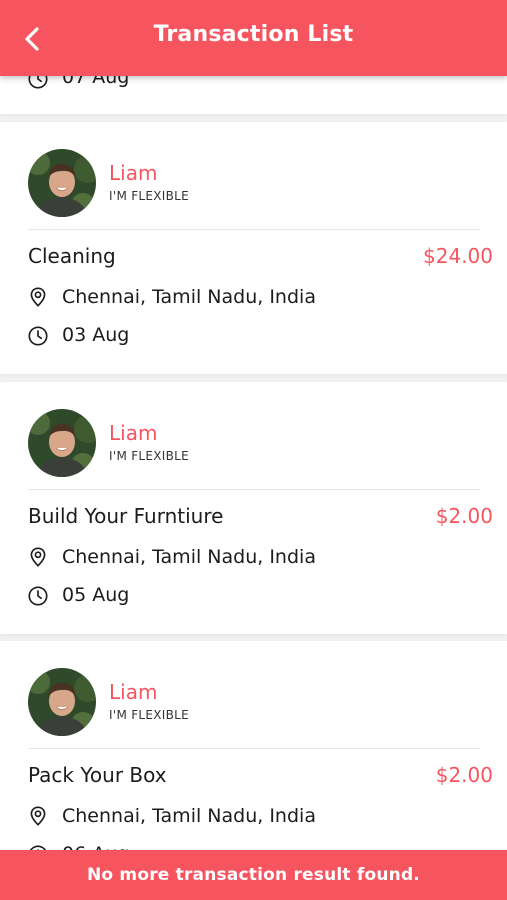 The image size is (507, 900). Describe the element at coordinates (72, 256) in the screenshot. I see `task-title: Cleaning` at that location.